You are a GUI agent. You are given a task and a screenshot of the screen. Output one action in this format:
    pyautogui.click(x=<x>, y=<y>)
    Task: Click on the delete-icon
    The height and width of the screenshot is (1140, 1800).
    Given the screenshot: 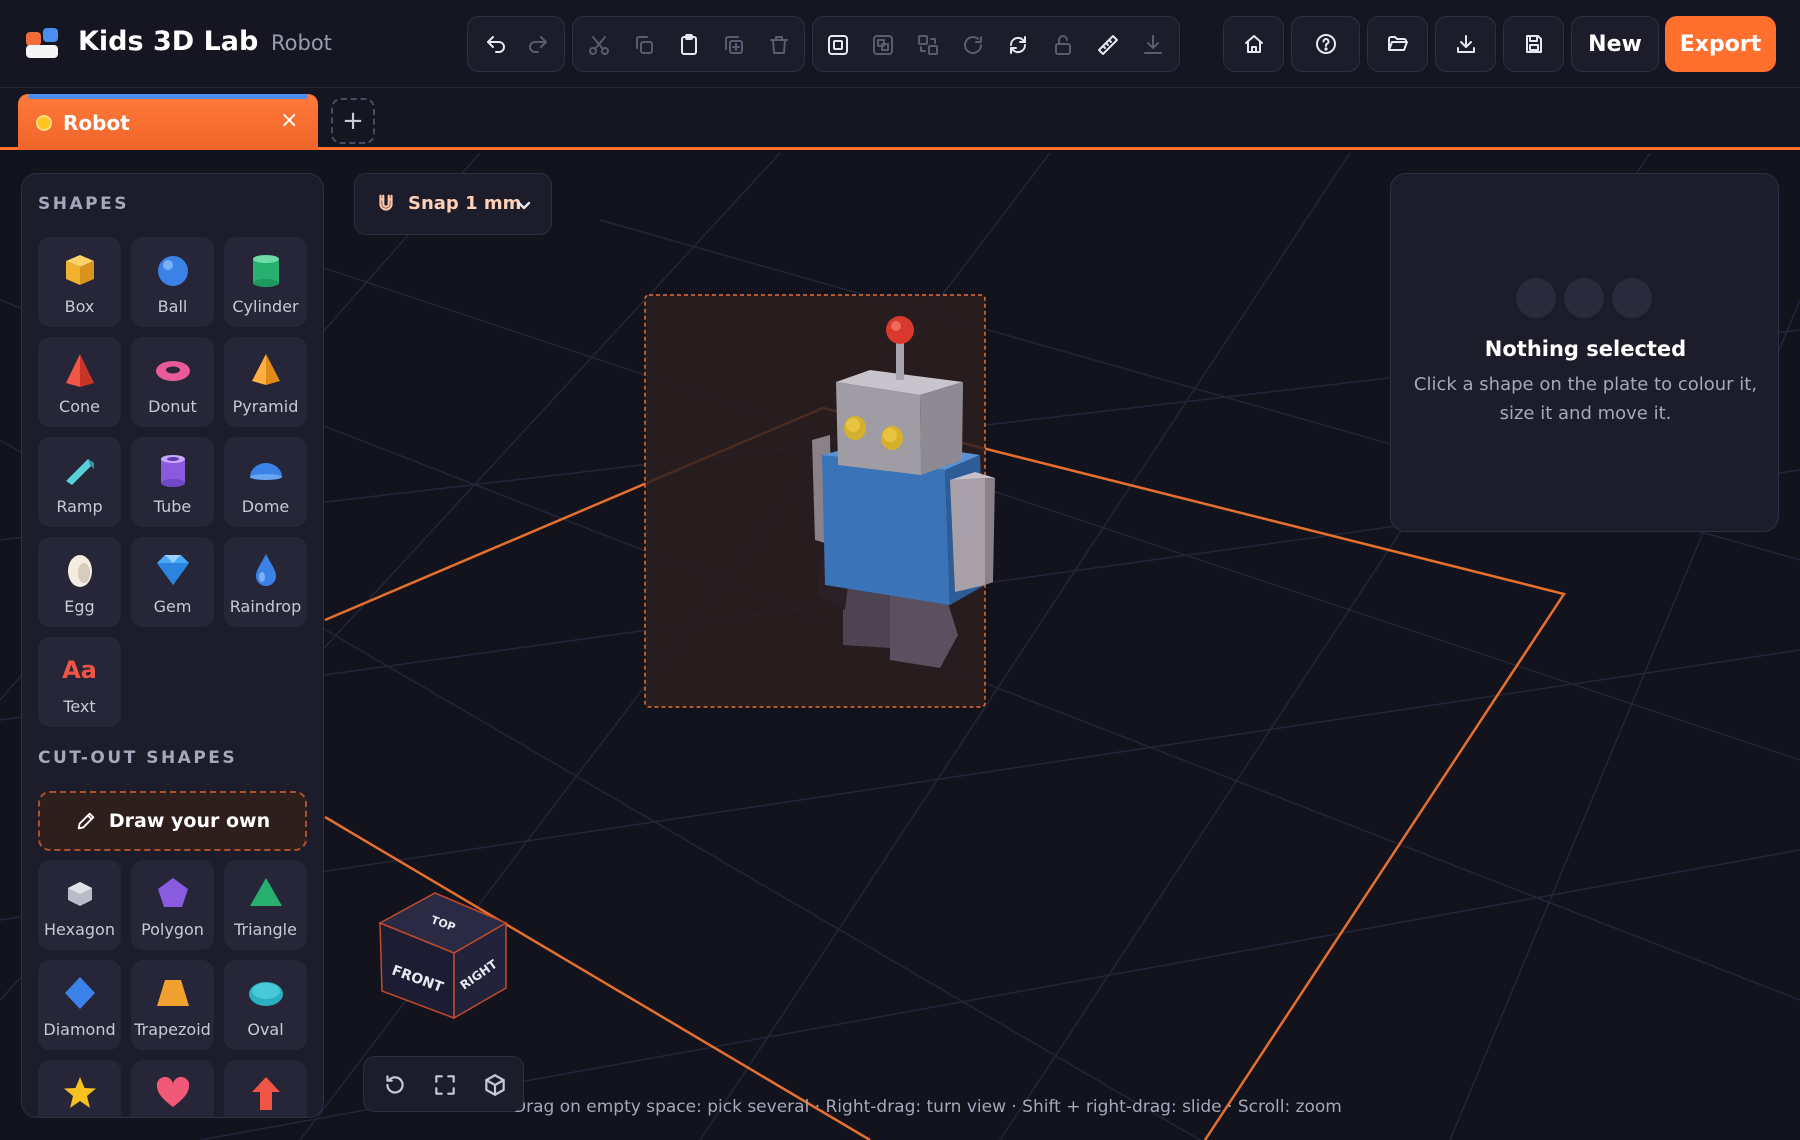 What is the action you would take?
    pyautogui.click(x=779, y=45)
    